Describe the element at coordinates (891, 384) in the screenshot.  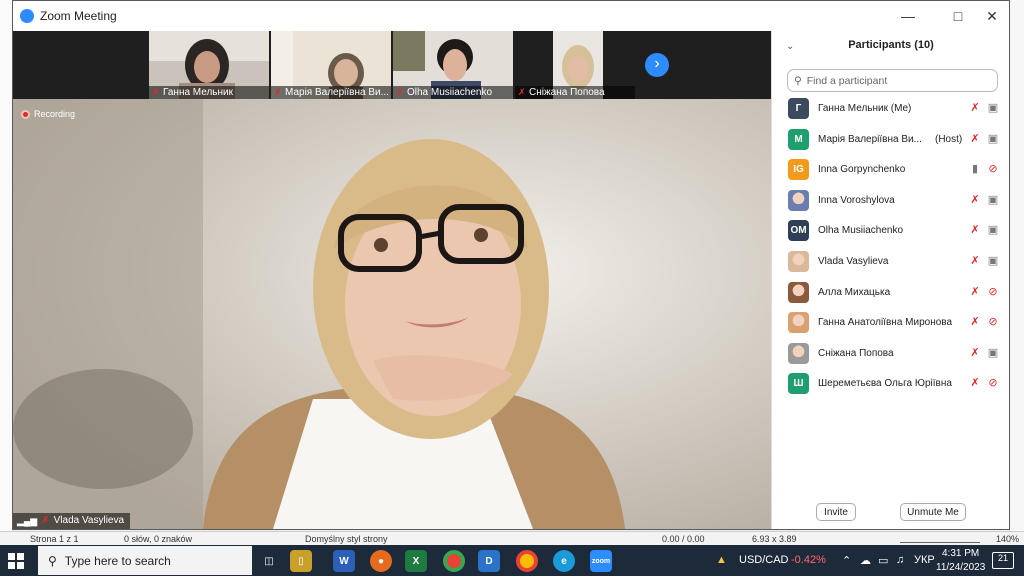
I see `participant-row: Ш Шереметьєва Ольга Юріївна ✗ ⊘` at that location.